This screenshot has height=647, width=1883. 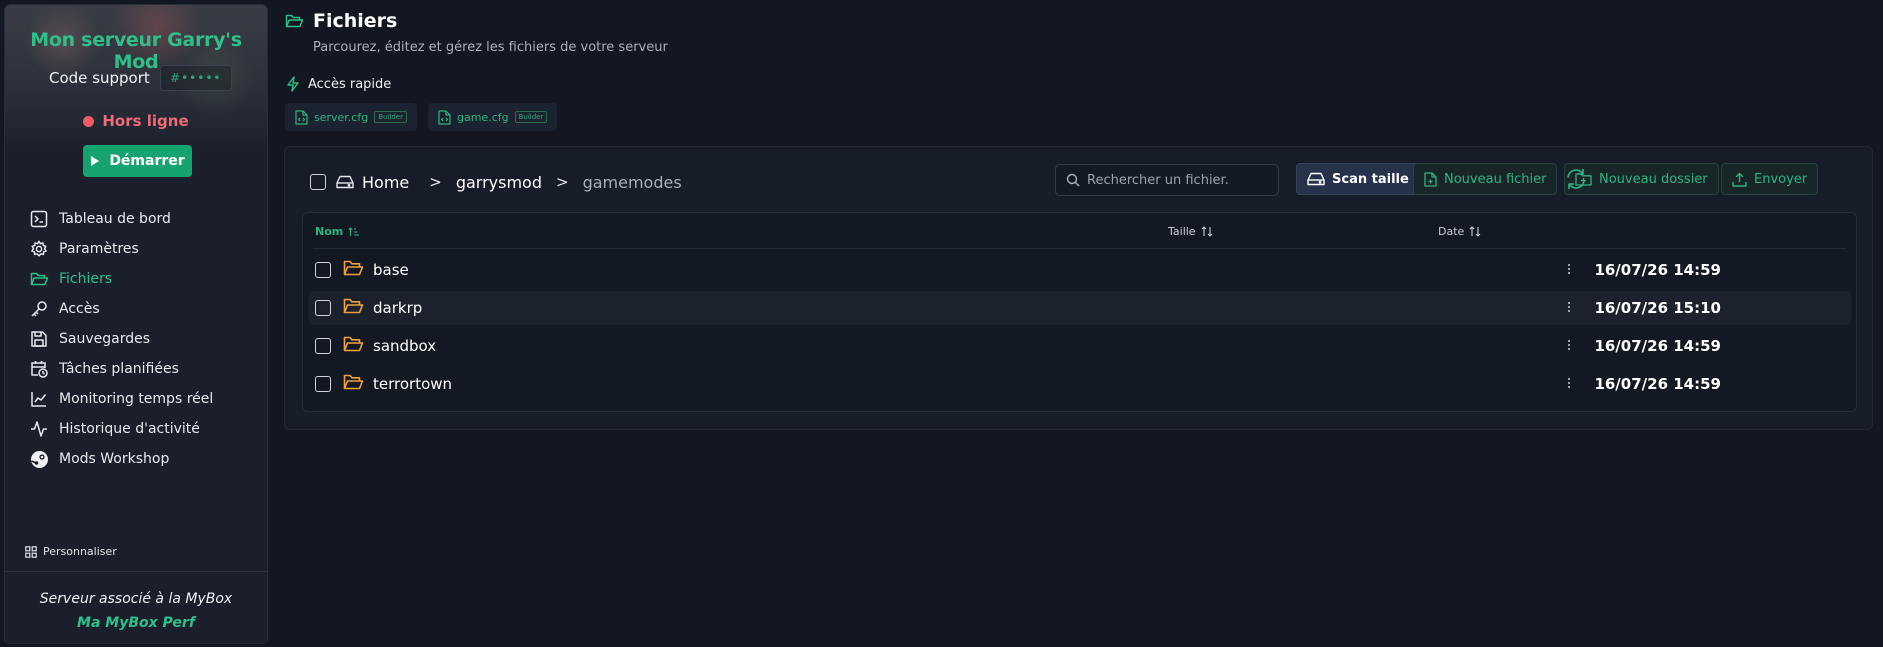 I want to click on start-button: Démarrer, so click(x=137, y=161).